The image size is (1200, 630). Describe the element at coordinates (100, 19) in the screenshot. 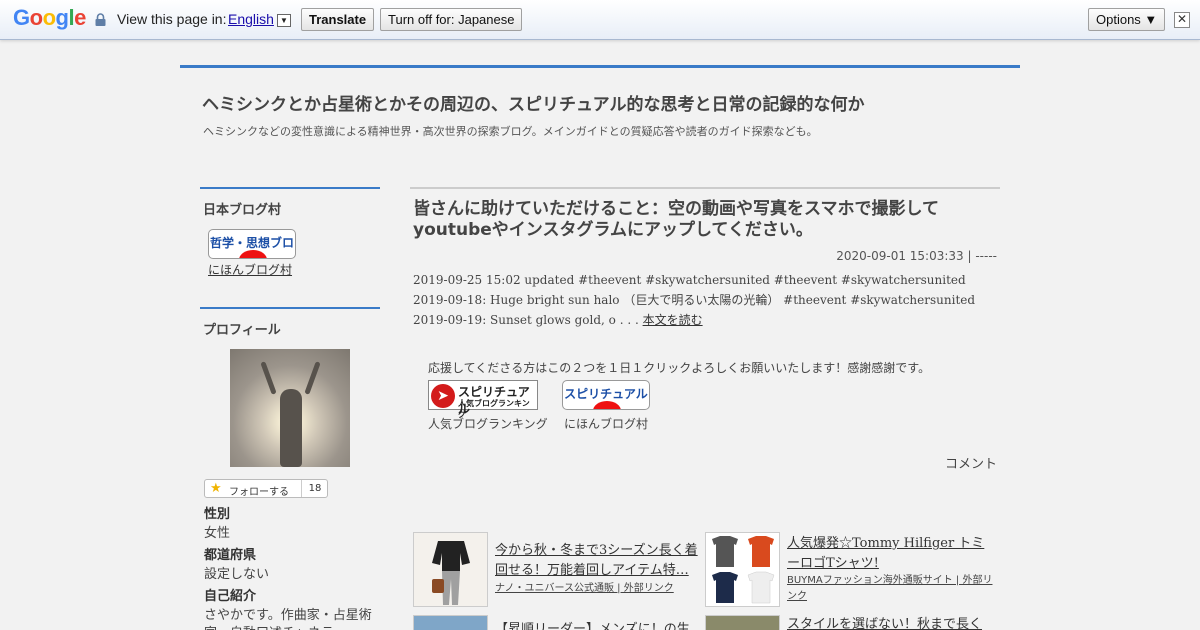

I see `lock-icon` at that location.